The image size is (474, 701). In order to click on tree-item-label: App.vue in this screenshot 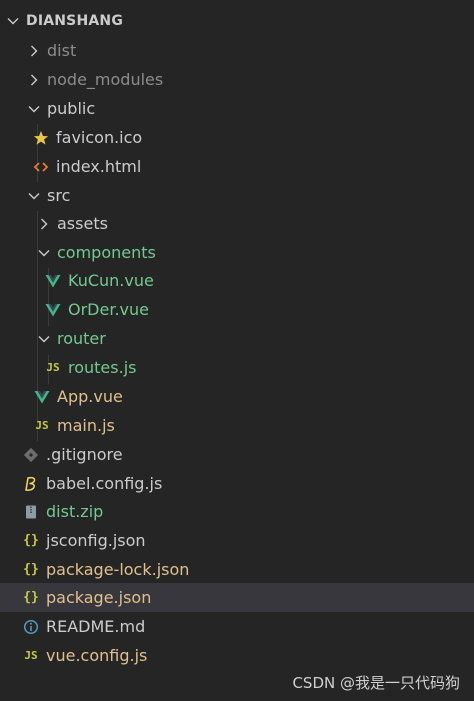, I will do `click(90, 396)`.